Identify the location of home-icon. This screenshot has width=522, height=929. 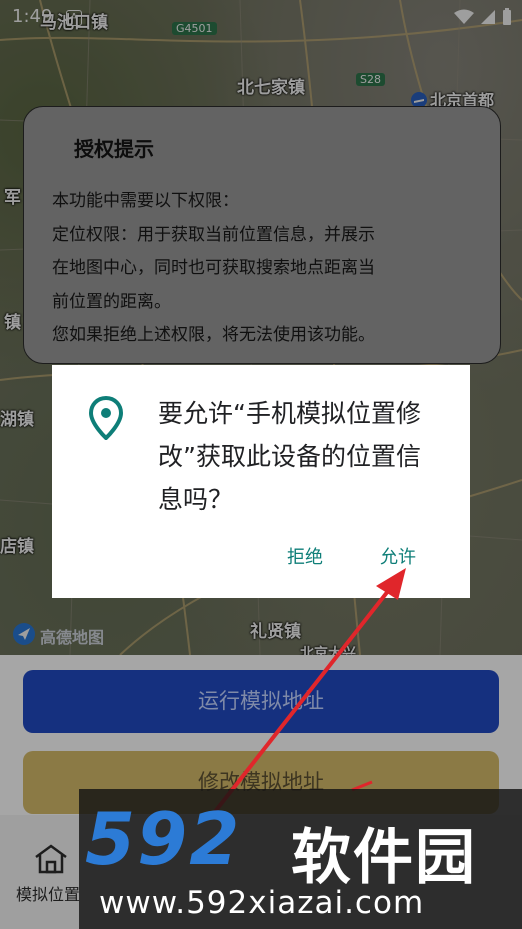
(51, 859).